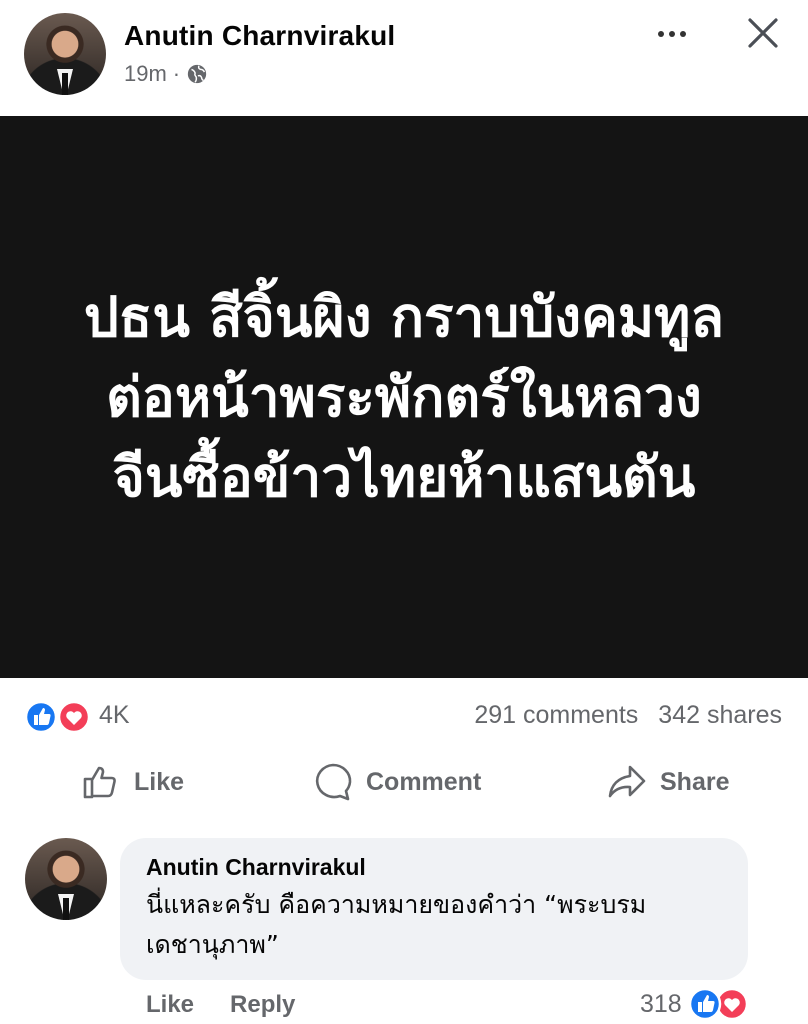 This screenshot has height=1024, width=808. I want to click on post-image-line-3: จีนซื้อข้าวไทยห้าแสนตัน, so click(404, 477).